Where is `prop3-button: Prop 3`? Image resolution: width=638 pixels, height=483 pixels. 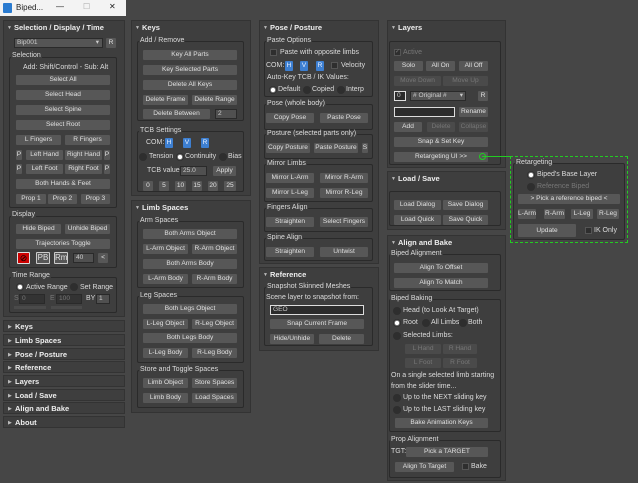
prop3-button: Prop 3 is located at coordinates (95, 199).